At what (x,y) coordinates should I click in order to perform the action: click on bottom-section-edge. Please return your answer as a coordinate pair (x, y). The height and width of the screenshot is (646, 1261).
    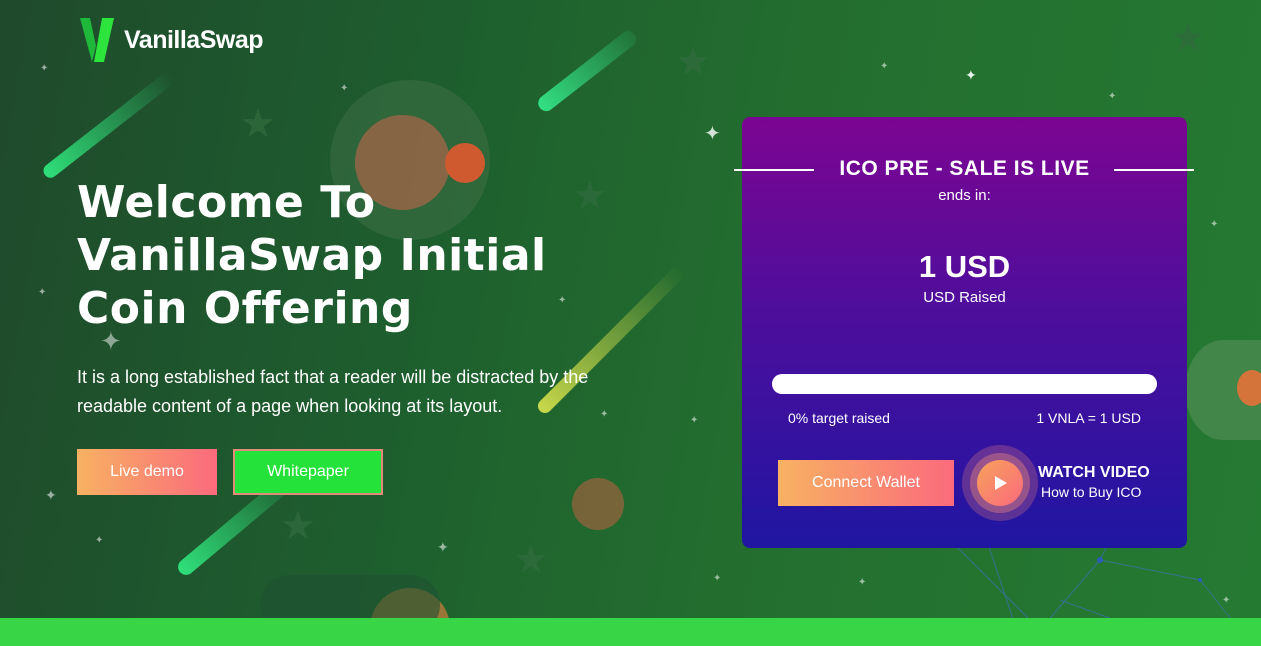
    Looking at the image, I should click on (630, 632).